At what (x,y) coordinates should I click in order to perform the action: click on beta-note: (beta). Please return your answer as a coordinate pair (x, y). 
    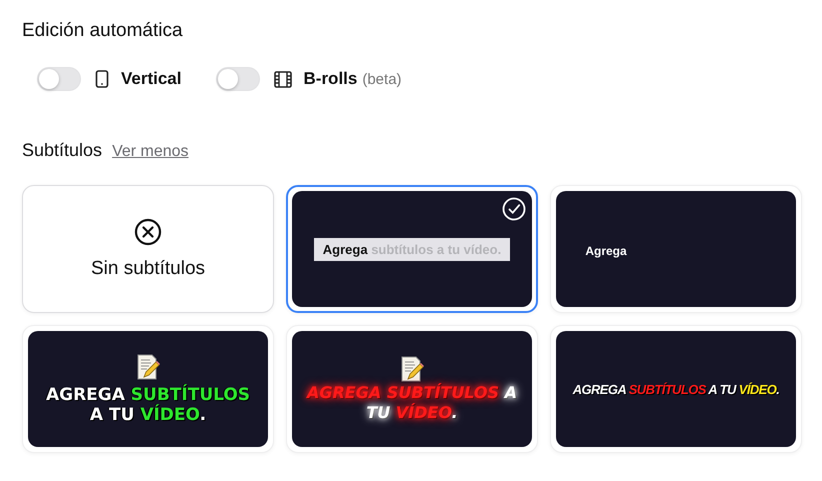
    Looking at the image, I should click on (382, 79).